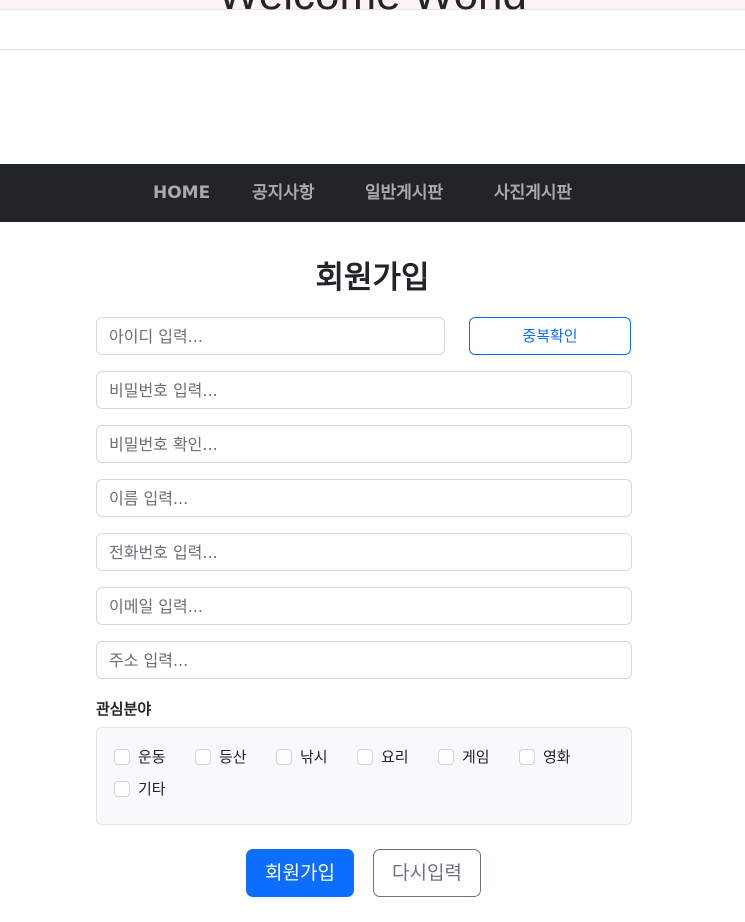 The height and width of the screenshot is (922, 745). Describe the element at coordinates (364, 390) in the screenshot. I see `password-input` at that location.